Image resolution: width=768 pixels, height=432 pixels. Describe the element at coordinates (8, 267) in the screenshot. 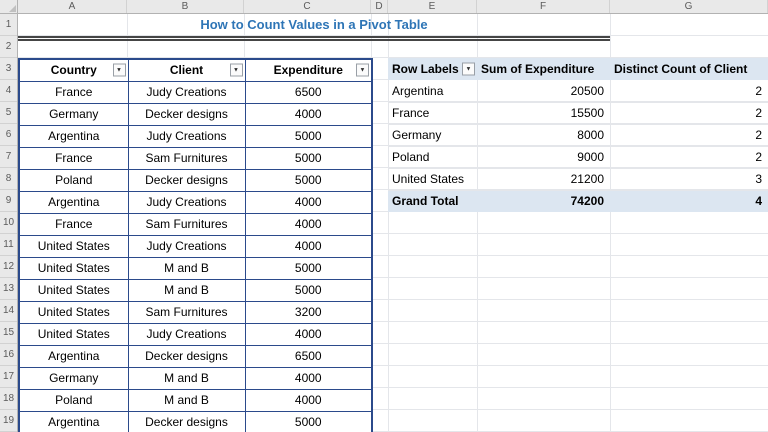

I see `row-header-12: 12` at that location.